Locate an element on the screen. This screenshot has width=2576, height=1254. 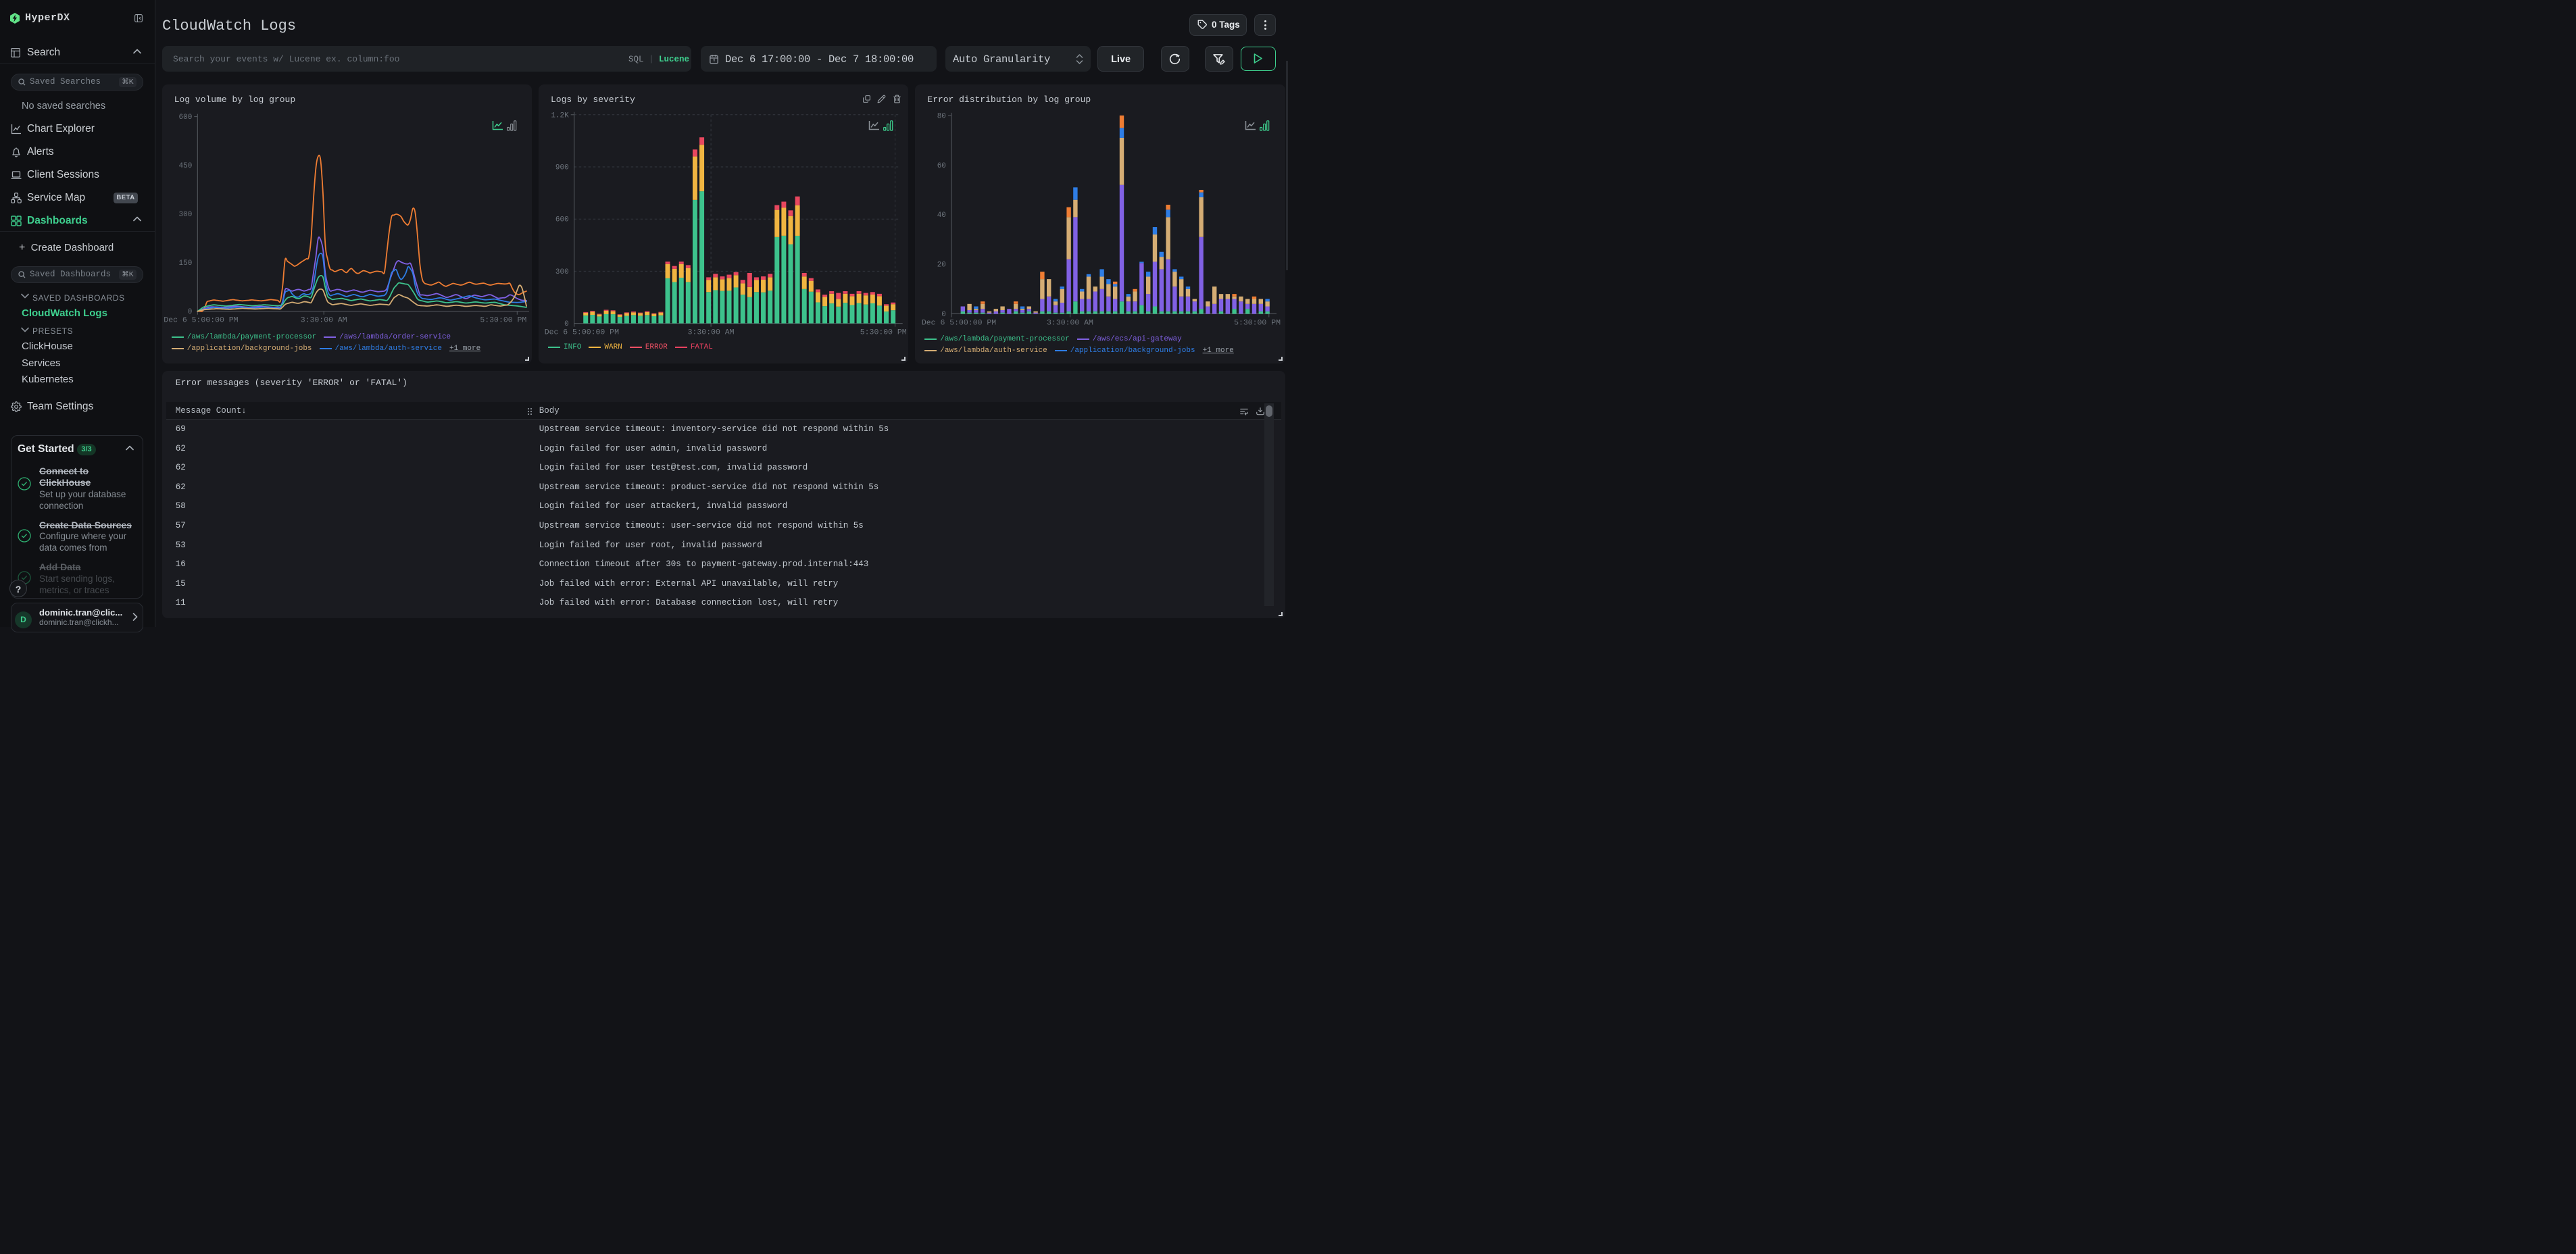
svg-text: 40 is located at coordinates (942, 215).